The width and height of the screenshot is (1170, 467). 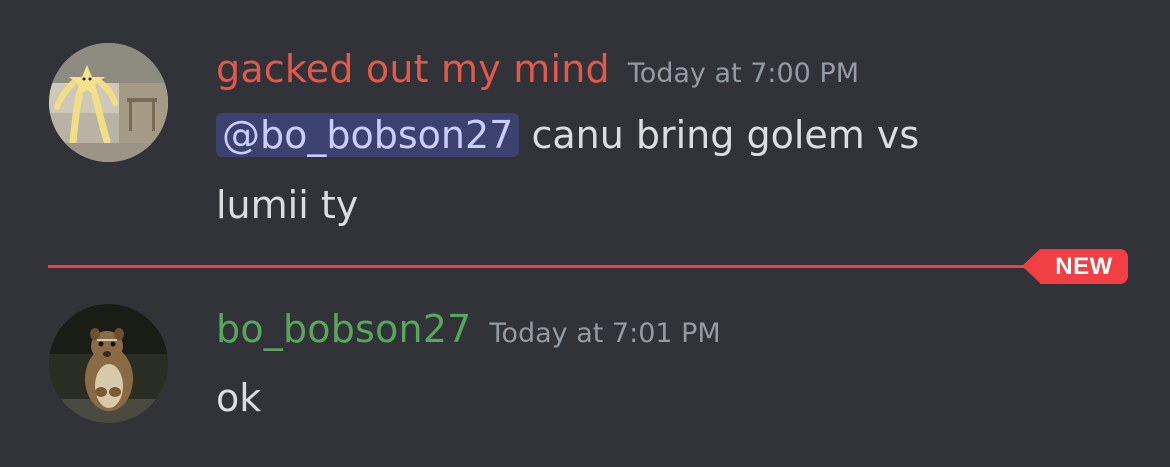 I want to click on message-line-1: @bo_bobson27 canu bring golem vs, so click(x=616, y=135).